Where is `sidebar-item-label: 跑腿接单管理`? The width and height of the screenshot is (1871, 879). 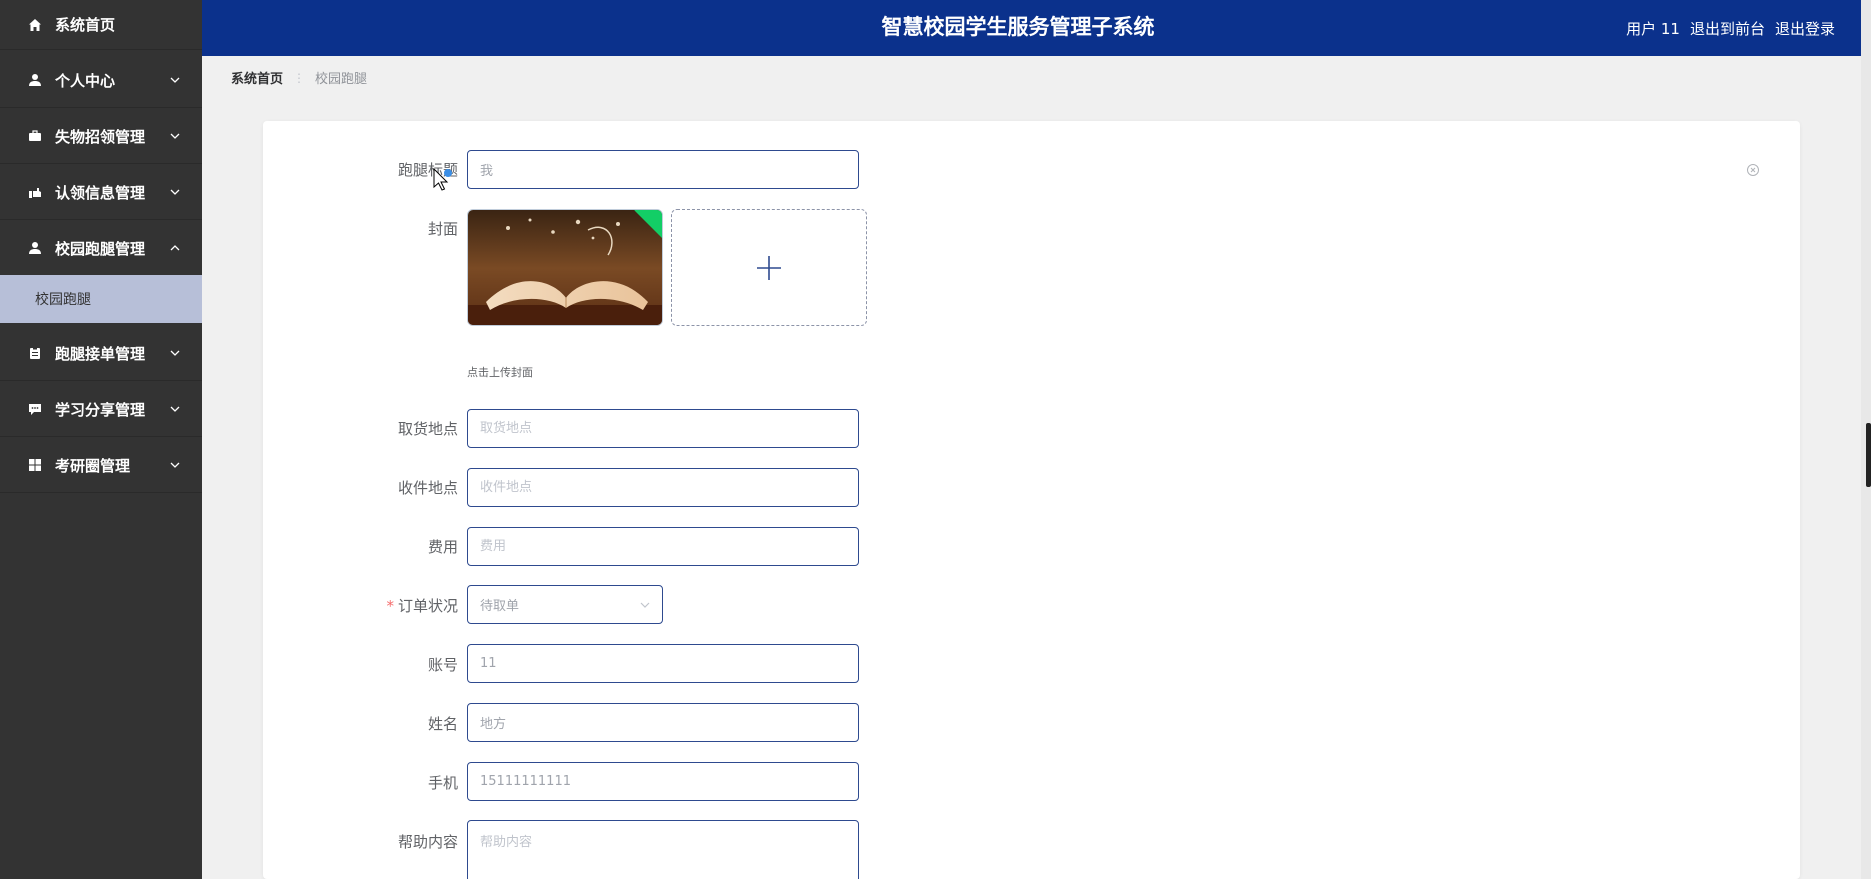 sidebar-item-label: 跑腿接单管理 is located at coordinates (100, 353).